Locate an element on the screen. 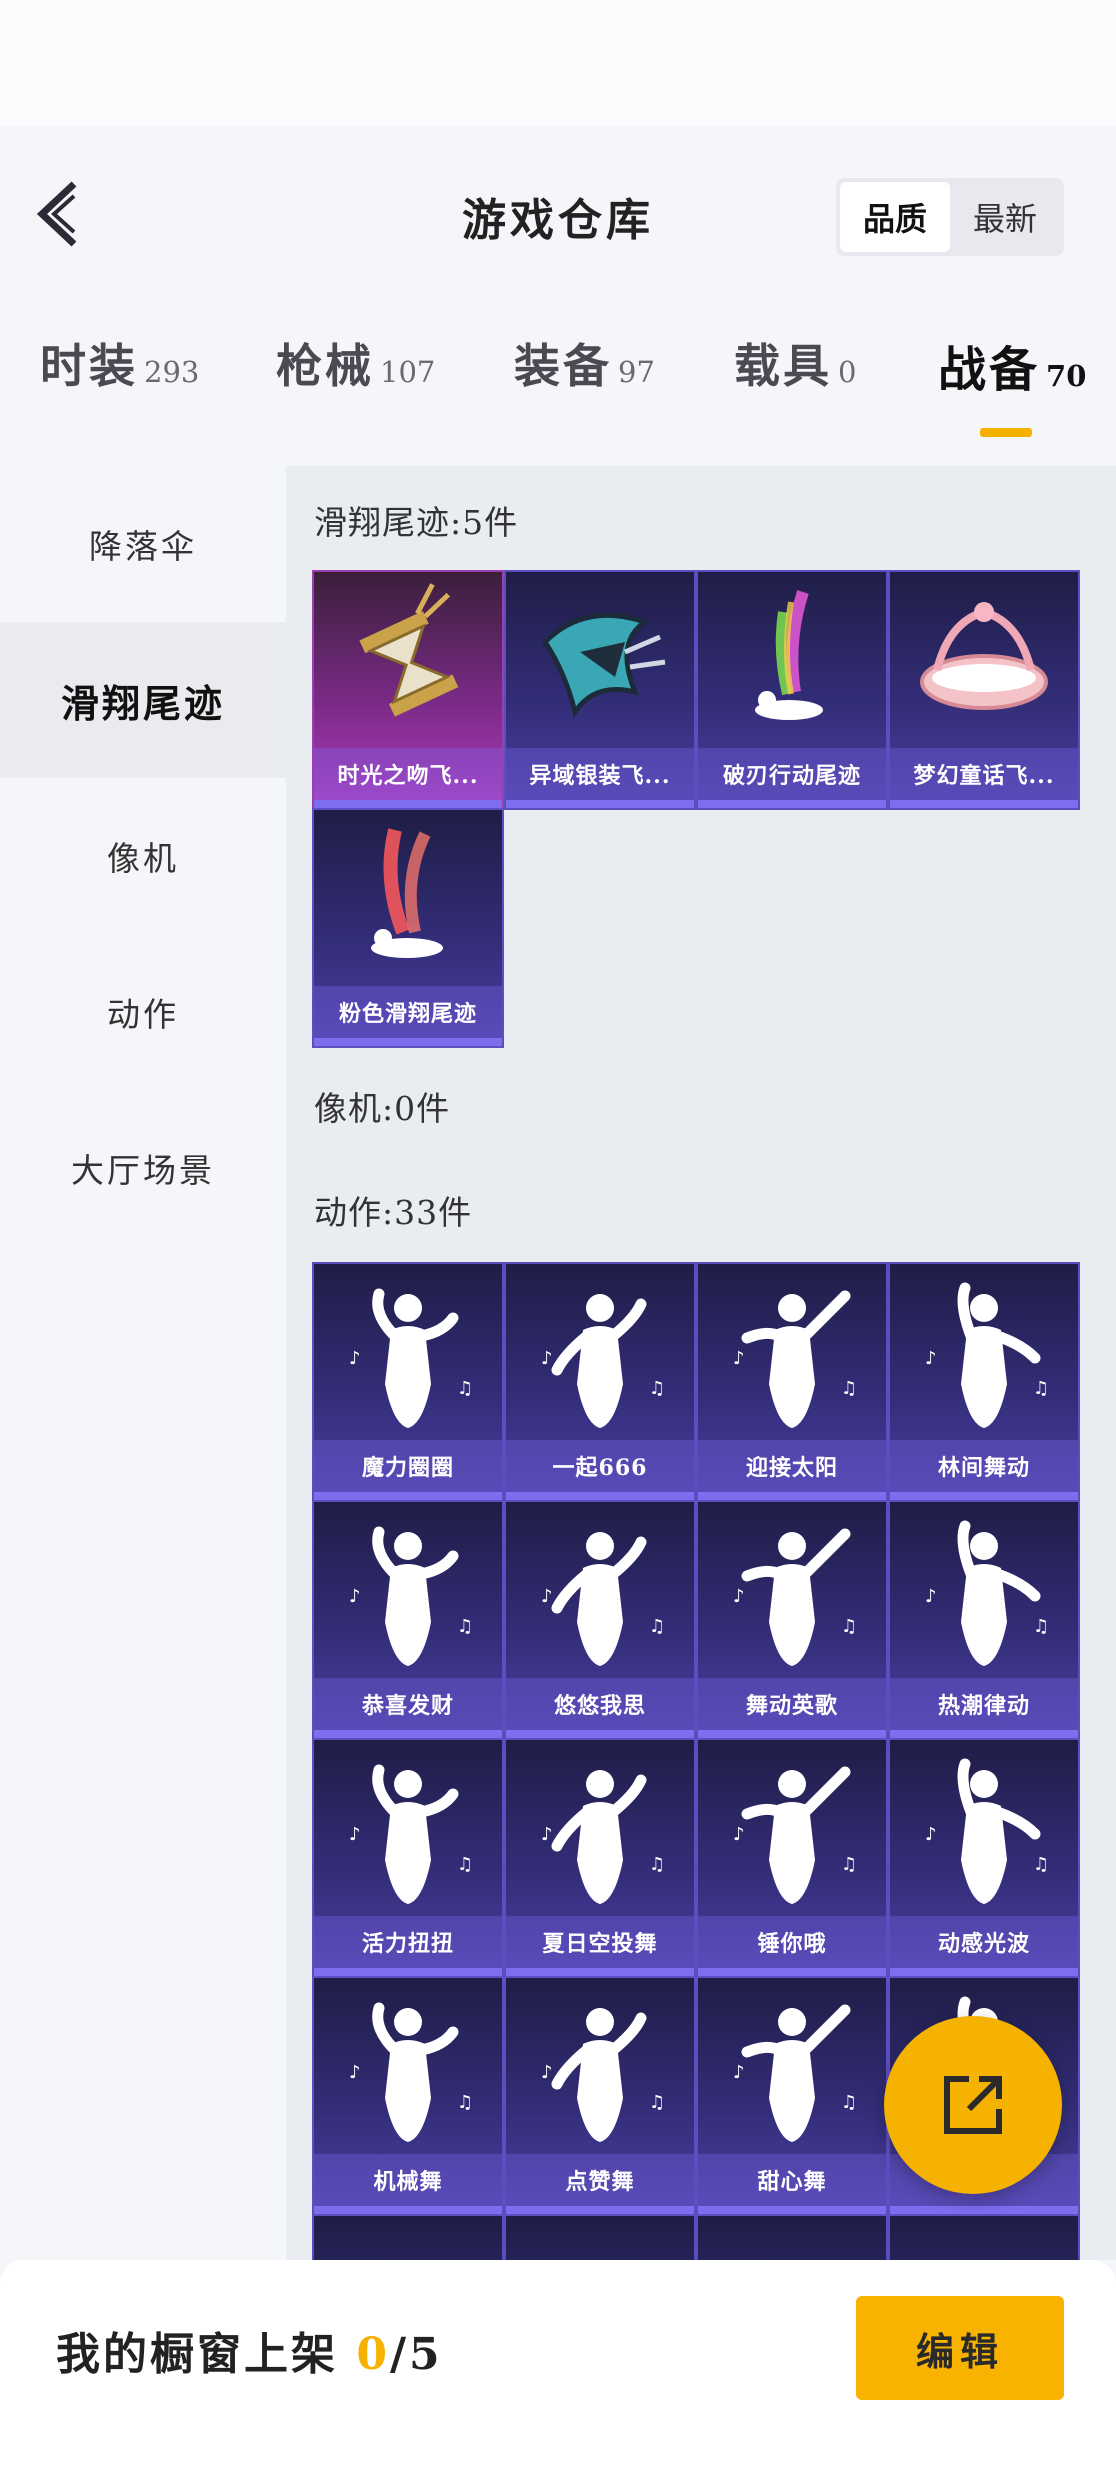 This screenshot has width=1116, height=2484. grid-row: ♪ ♫ 恭喜发财 ♪ ♫ 悠悠我思 ♪ ♫ 舞动英歌 ♪ ♫ 热潮律动 is located at coordinates (696, 1620).